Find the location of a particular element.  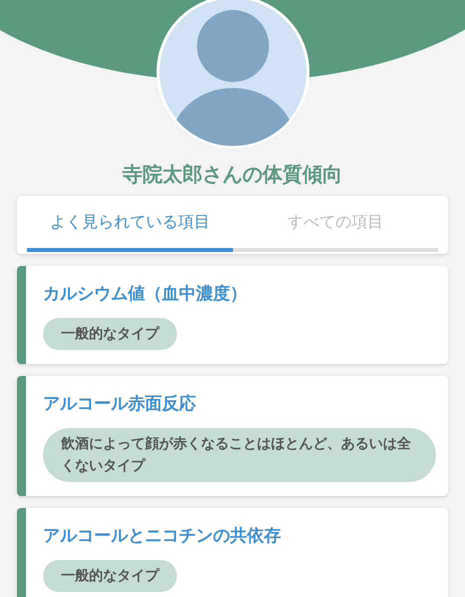

page-title: 寺院太郎さんの体質傾向 is located at coordinates (233, 174).